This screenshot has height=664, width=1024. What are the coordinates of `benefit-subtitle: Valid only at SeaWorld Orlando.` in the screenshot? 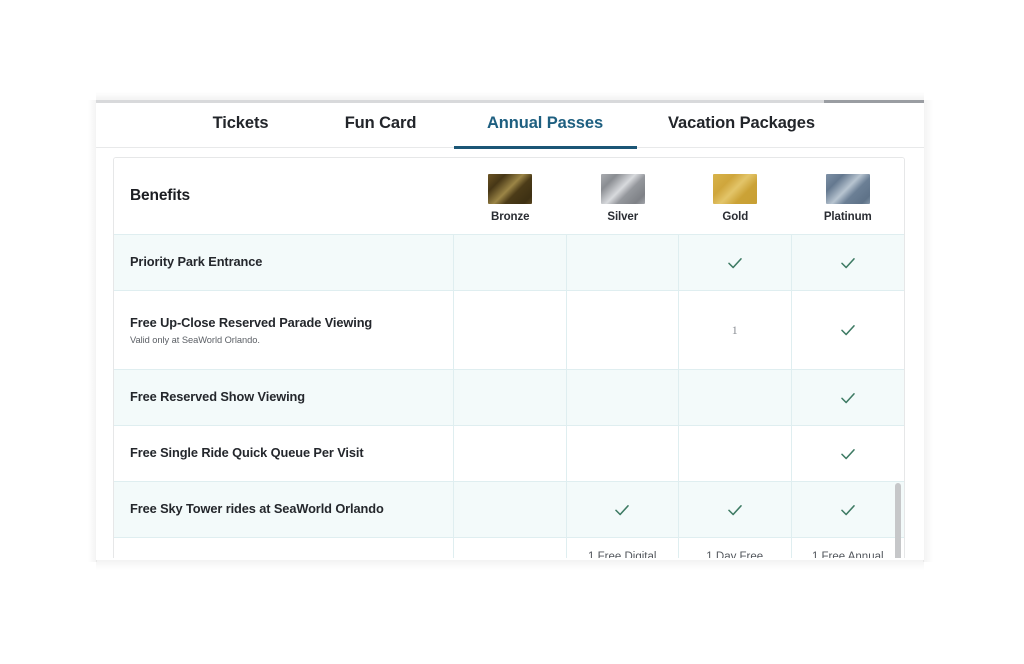 It's located at (195, 339).